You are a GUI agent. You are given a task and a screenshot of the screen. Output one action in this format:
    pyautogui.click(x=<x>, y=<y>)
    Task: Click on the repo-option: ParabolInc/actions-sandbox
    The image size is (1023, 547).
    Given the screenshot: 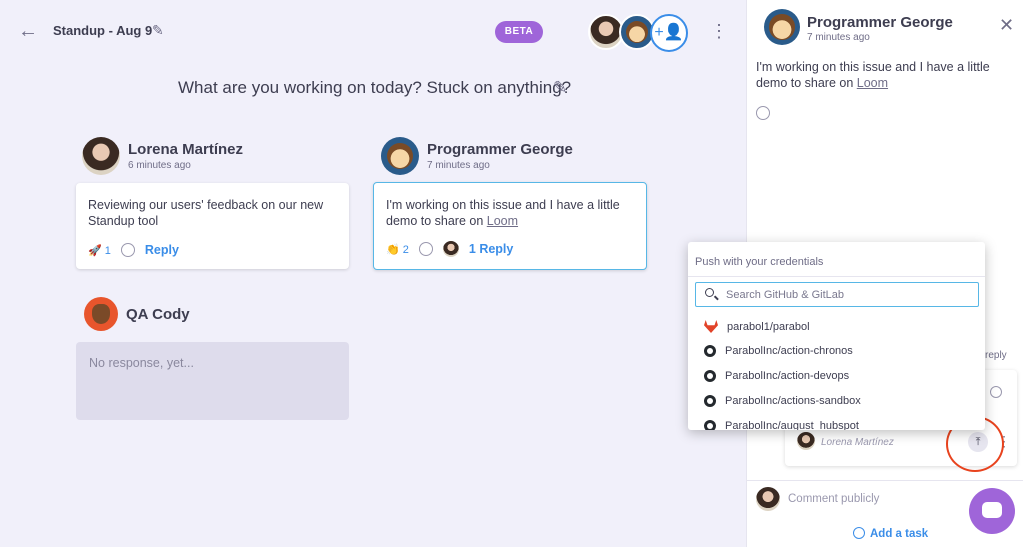 What is the action you would take?
    pyautogui.click(x=782, y=401)
    